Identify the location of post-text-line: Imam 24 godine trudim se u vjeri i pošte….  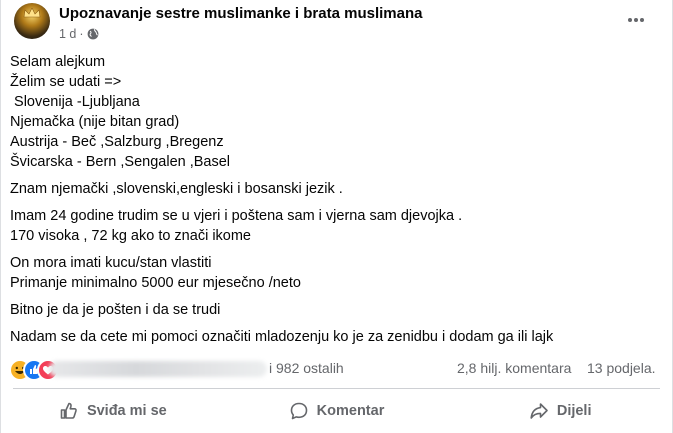
(236, 216).